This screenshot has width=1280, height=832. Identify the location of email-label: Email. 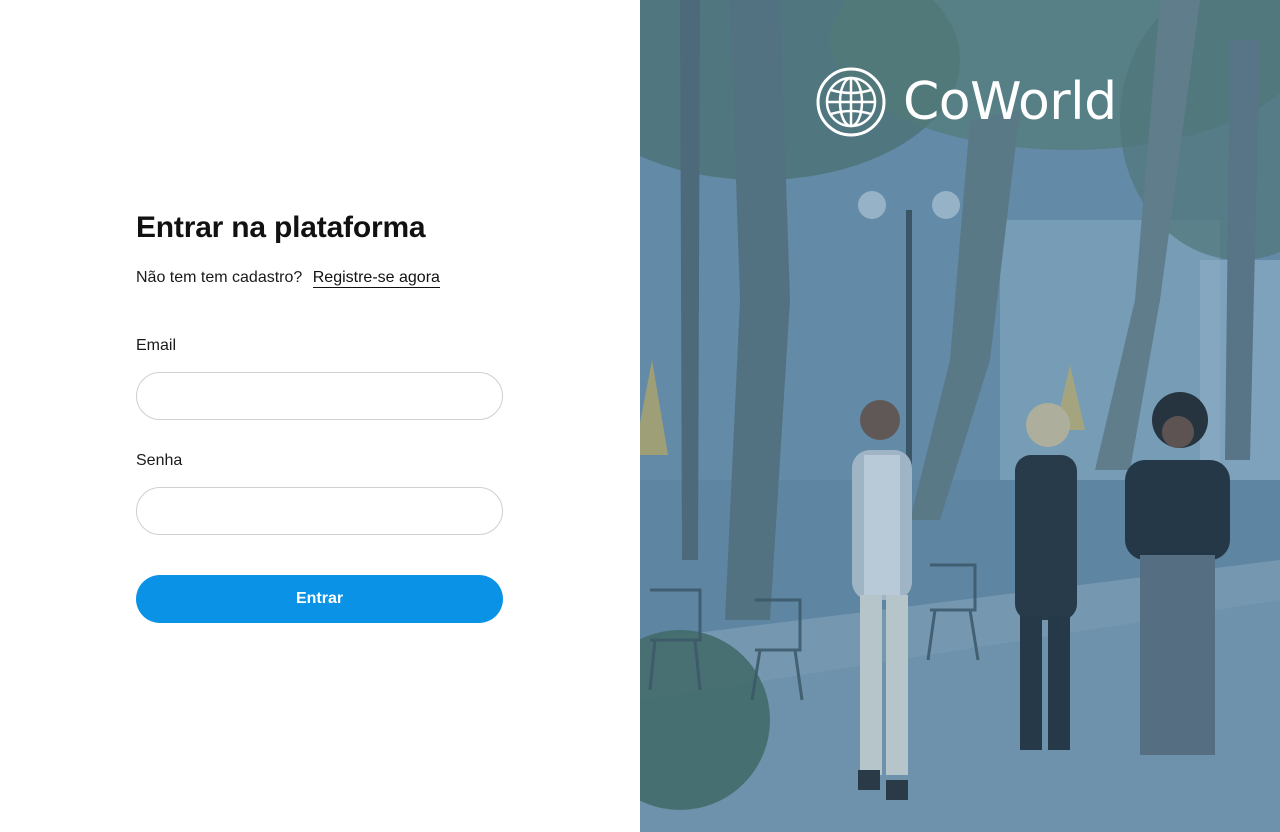
(156, 345).